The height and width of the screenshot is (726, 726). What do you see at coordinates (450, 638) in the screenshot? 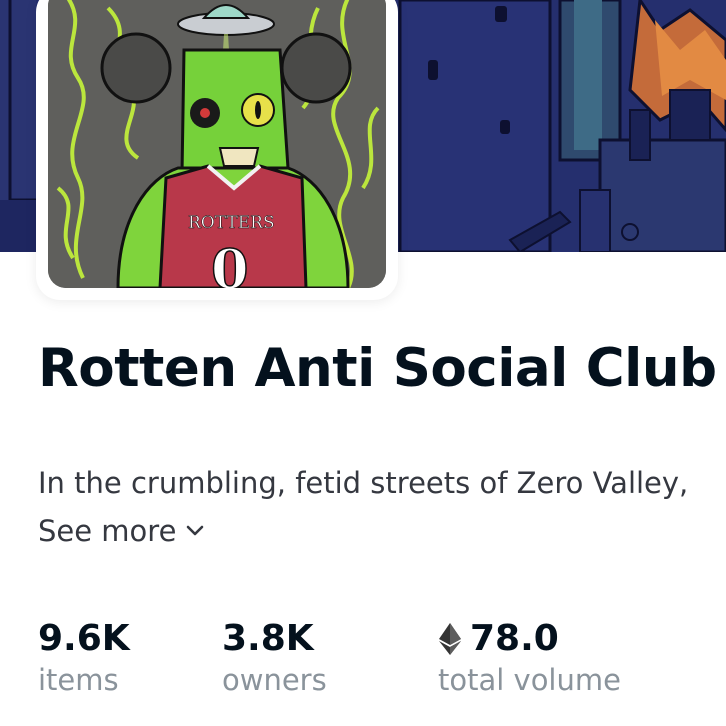
I see `ethereum-icon` at bounding box center [450, 638].